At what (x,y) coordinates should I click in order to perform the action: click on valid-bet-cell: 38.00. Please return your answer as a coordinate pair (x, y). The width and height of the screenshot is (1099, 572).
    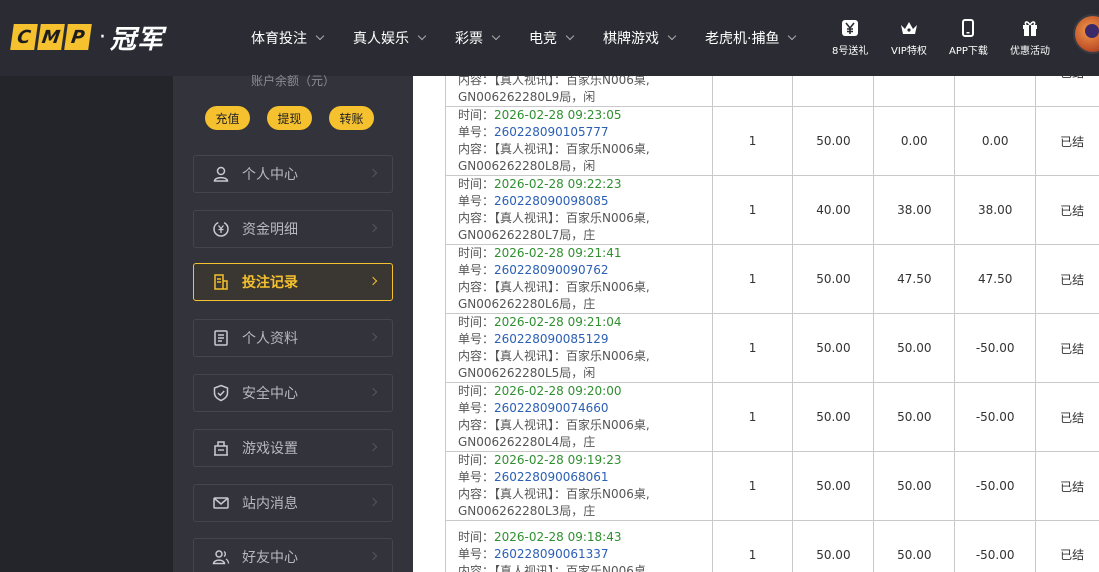
    Looking at the image, I should click on (914, 210).